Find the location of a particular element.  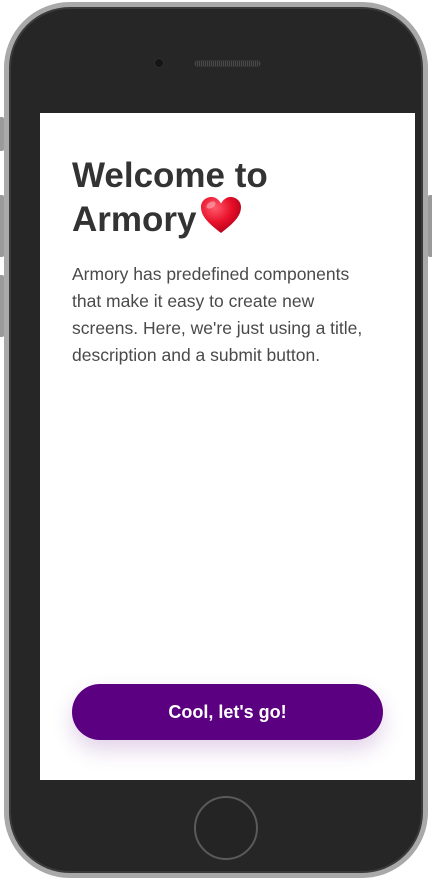

heart-icon is located at coordinates (221, 220).